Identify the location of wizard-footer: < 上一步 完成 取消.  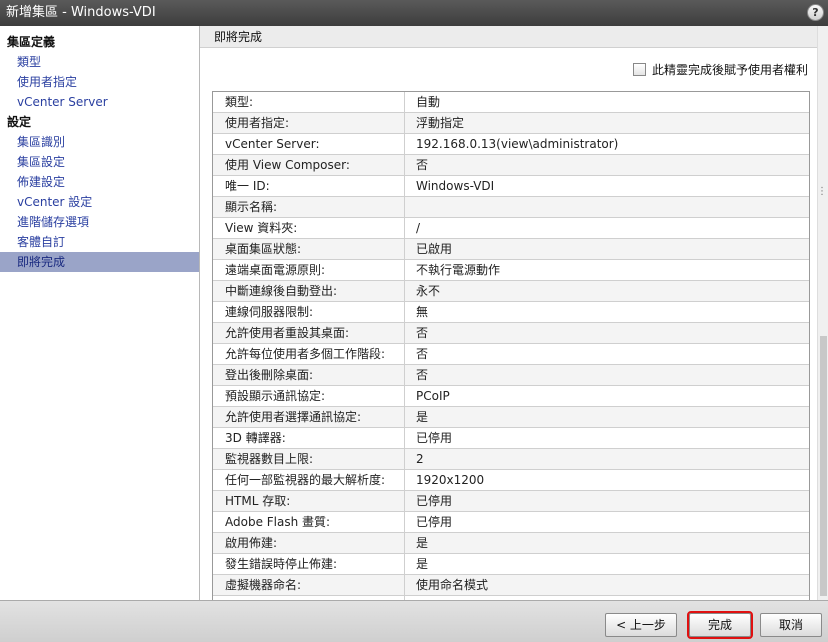
(414, 621).